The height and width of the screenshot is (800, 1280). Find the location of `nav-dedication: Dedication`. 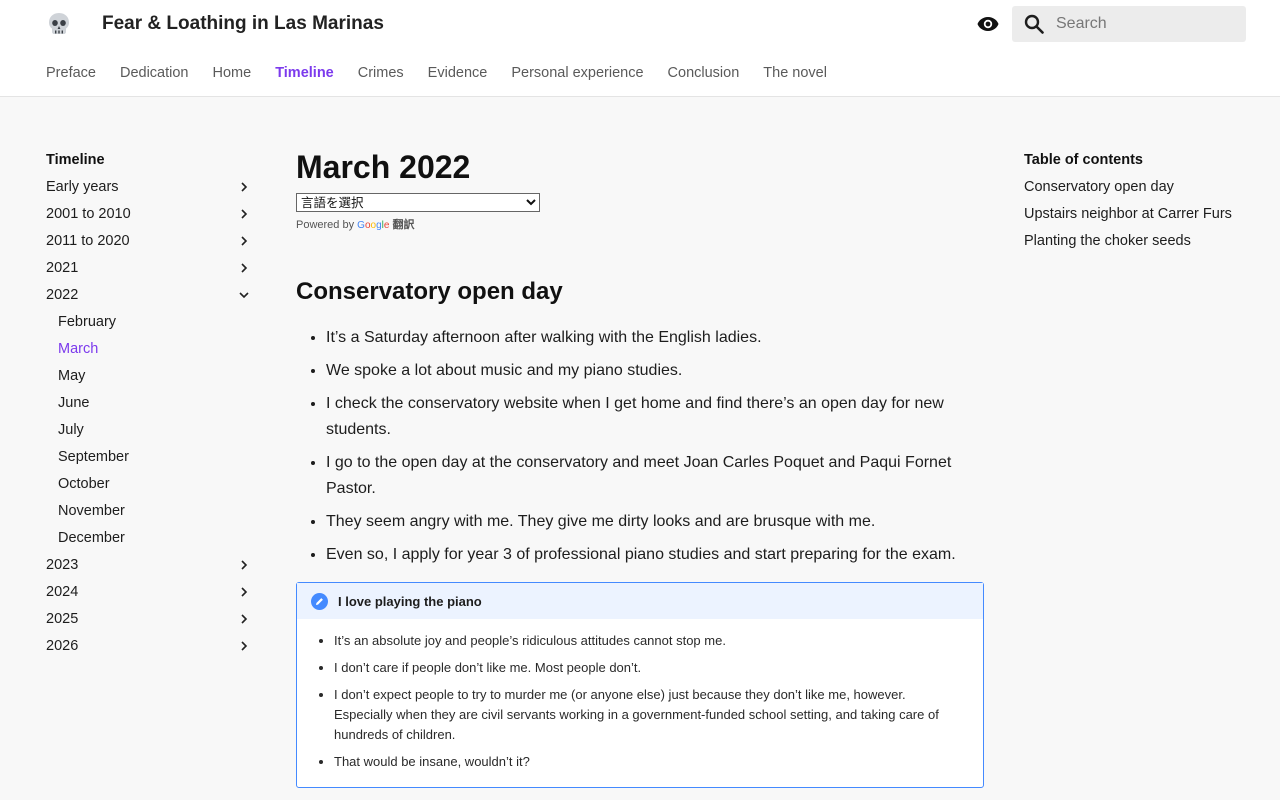

nav-dedication: Dedication is located at coordinates (154, 74).